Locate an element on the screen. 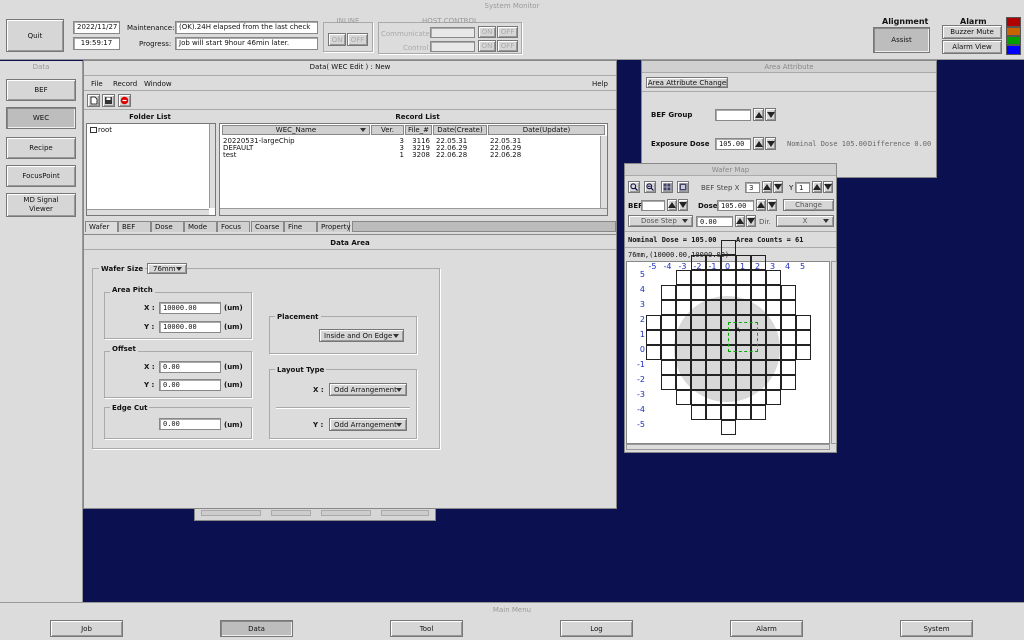  dose-down-icon is located at coordinates (772, 205).